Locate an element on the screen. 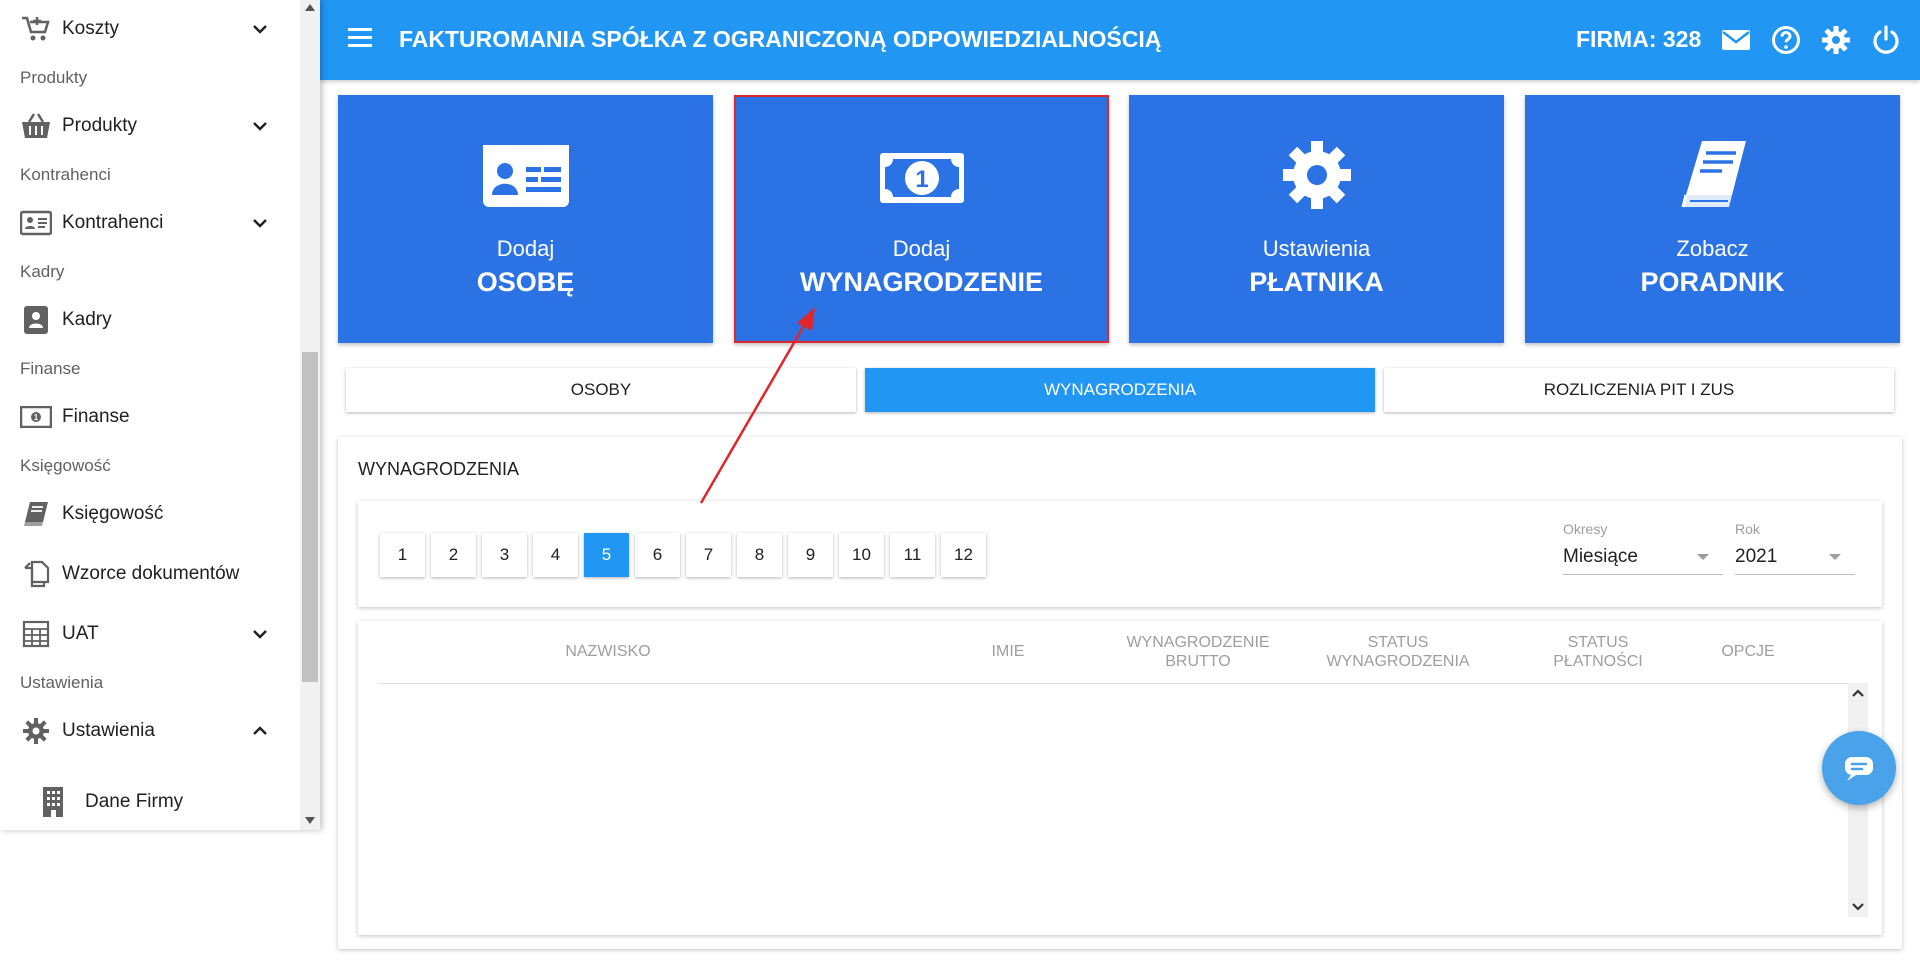 This screenshot has width=1920, height=967. month-button: 11 is located at coordinates (912, 555).